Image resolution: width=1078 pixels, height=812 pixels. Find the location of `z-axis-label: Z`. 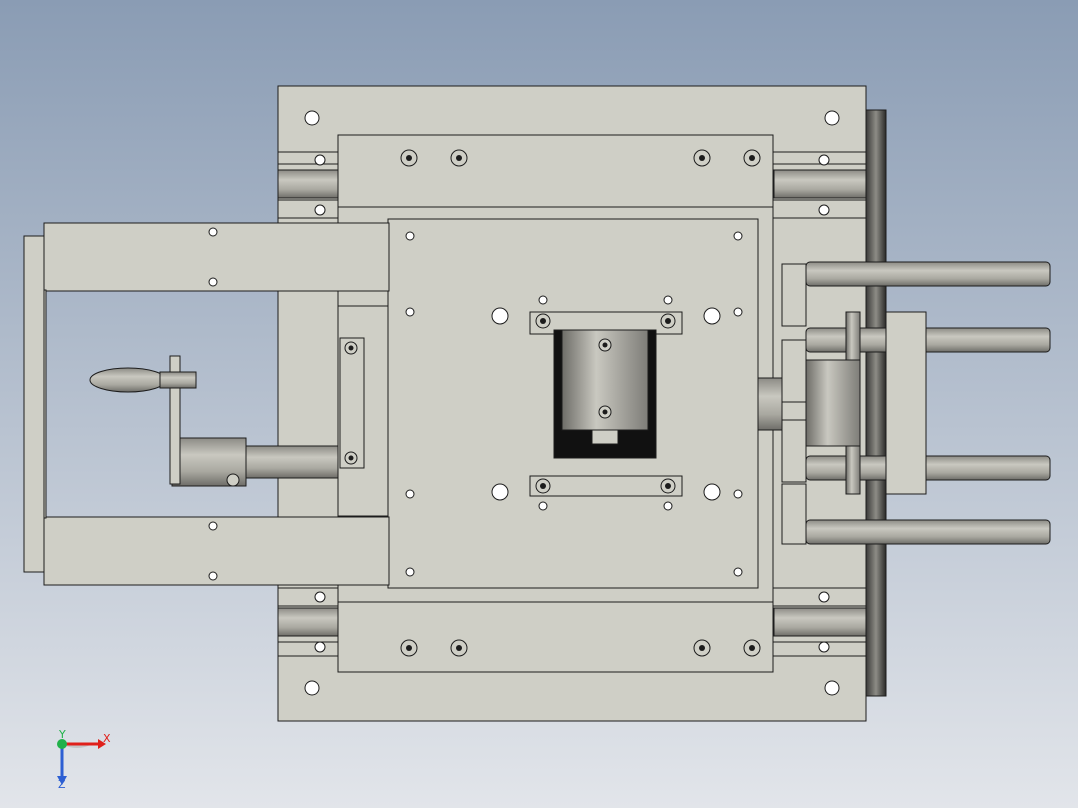

z-axis-label: Z is located at coordinates (62, 784).